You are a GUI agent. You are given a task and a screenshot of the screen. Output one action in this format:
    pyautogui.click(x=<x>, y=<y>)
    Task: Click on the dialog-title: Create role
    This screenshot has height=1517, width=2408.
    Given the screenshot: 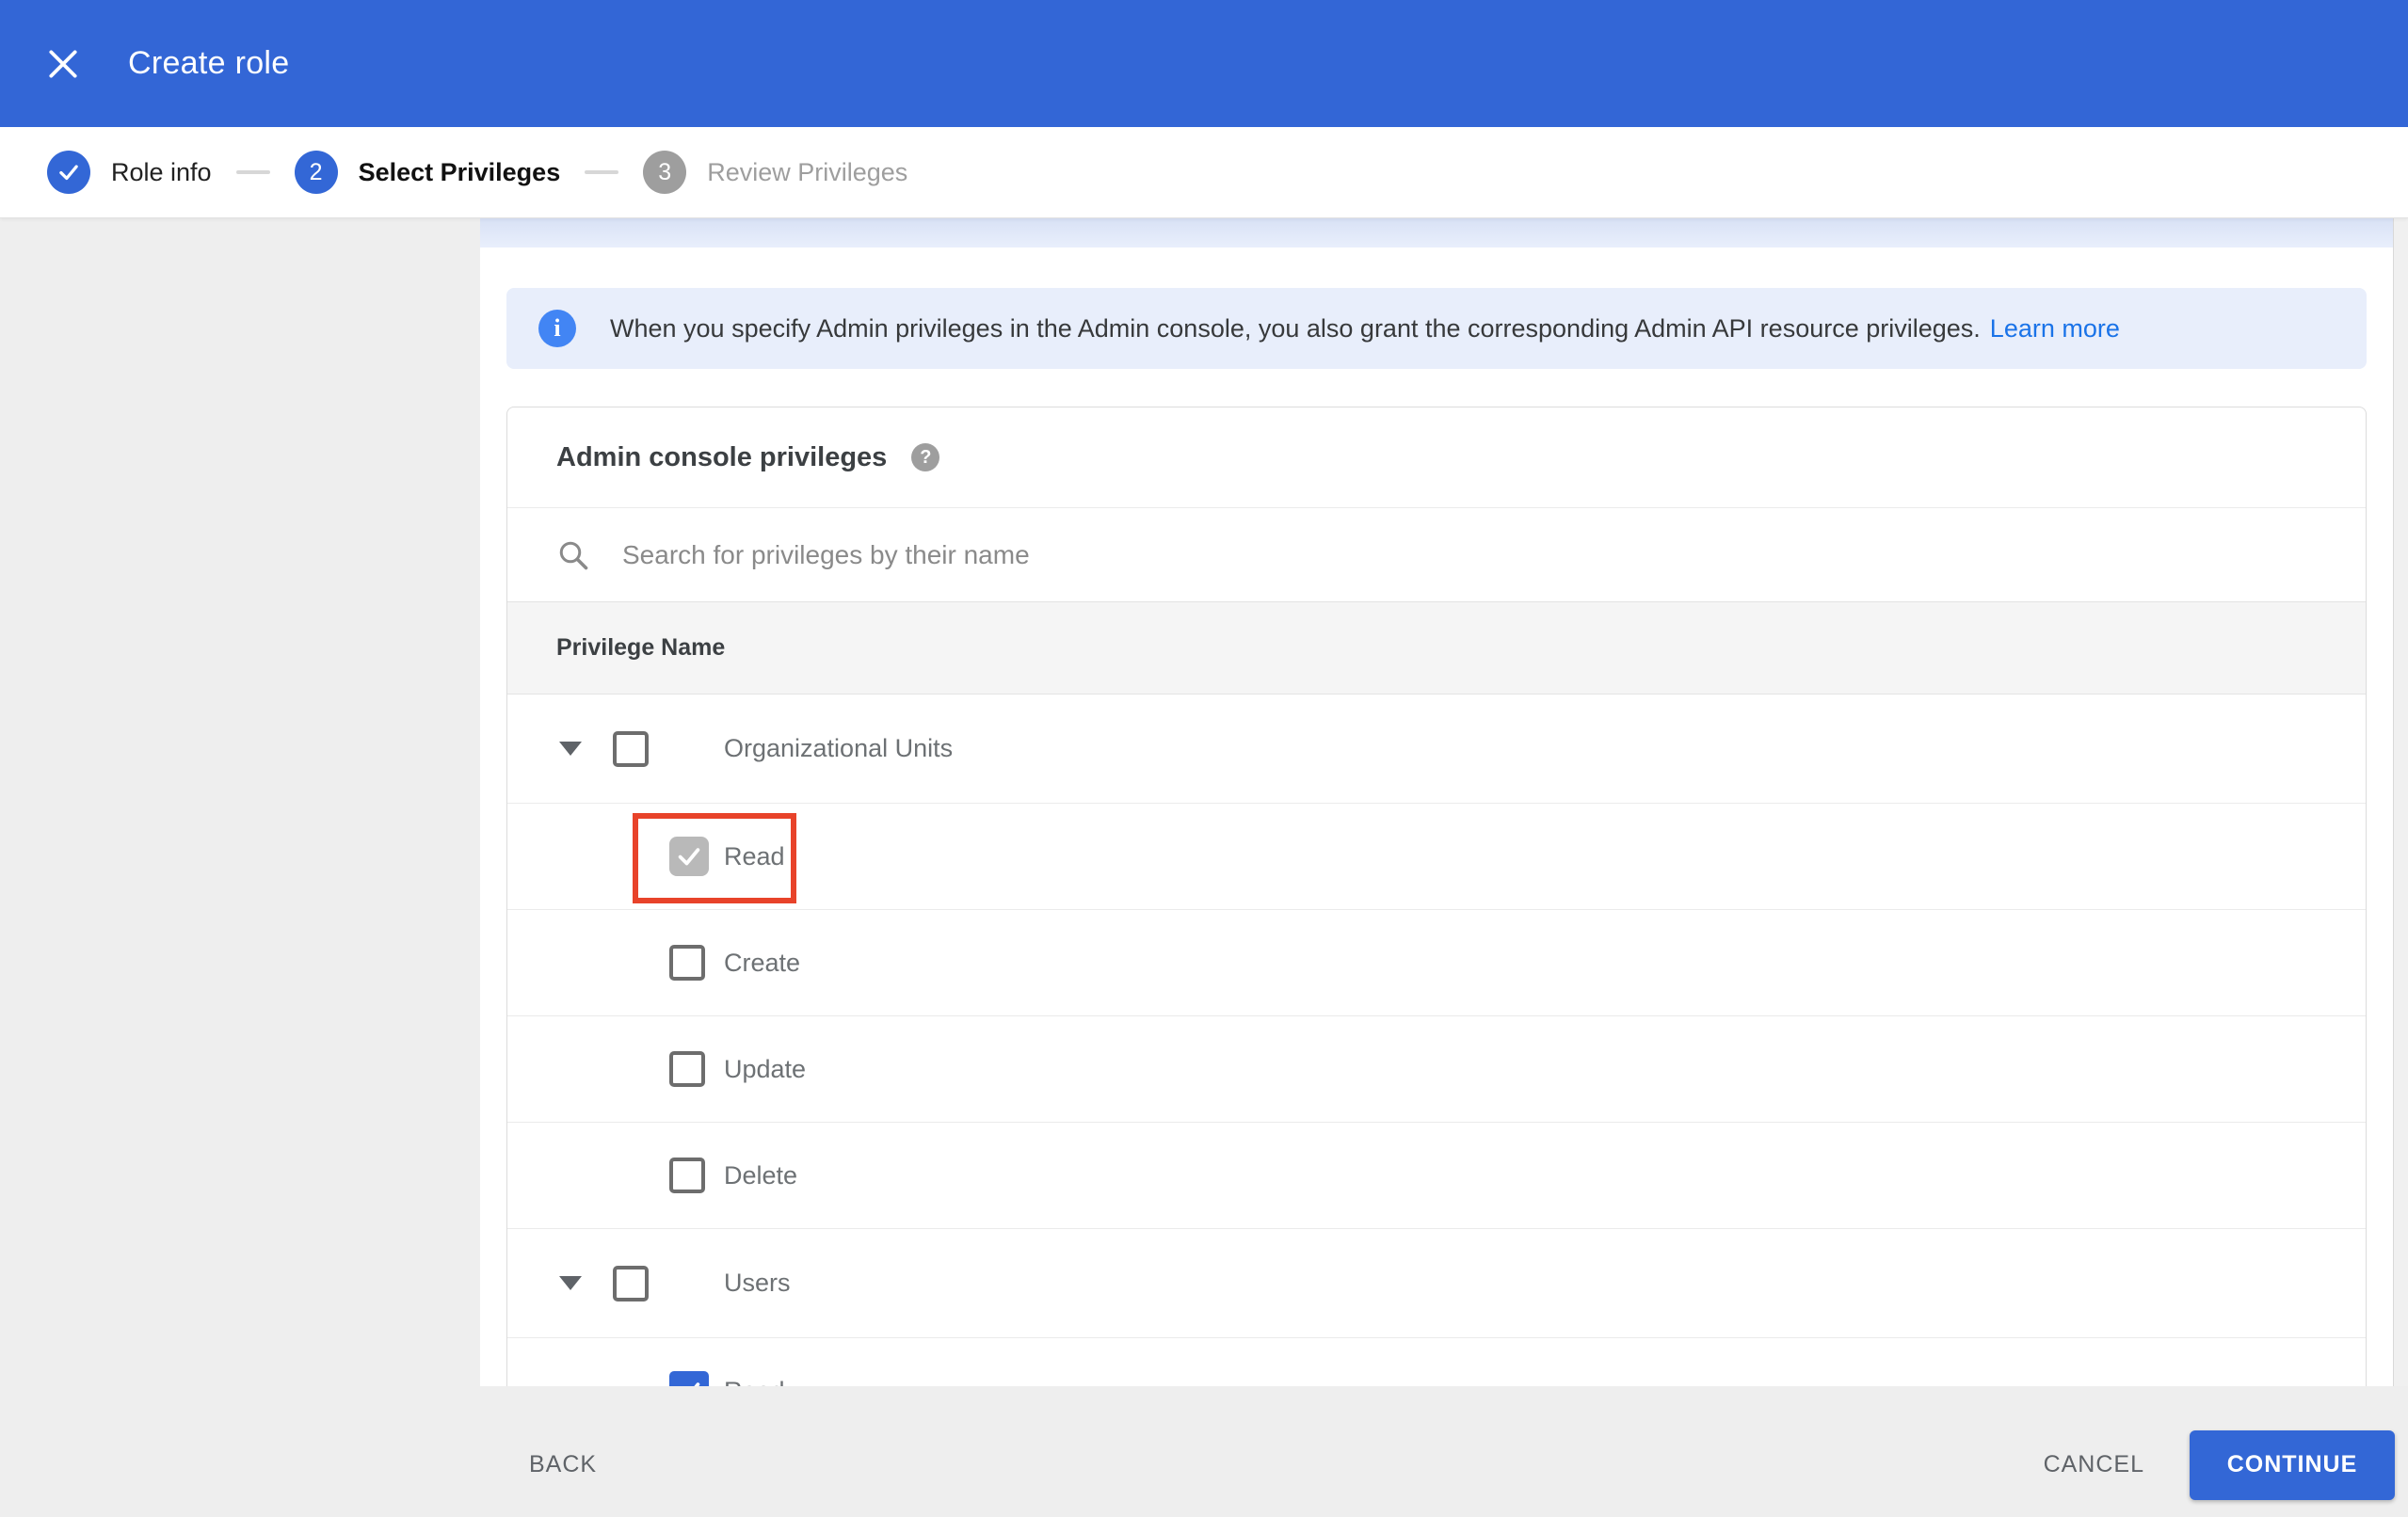 What is the action you would take?
    pyautogui.click(x=209, y=63)
    